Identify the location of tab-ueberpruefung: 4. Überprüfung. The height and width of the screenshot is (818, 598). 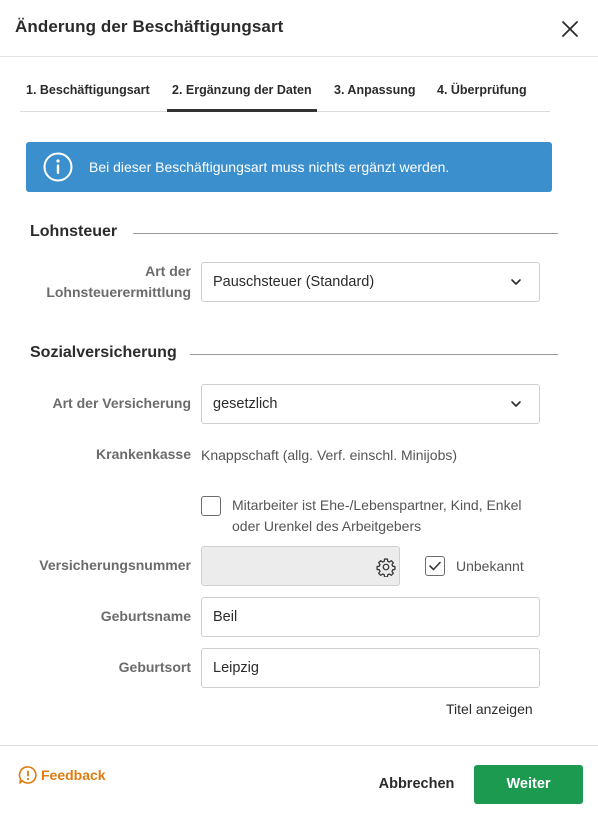
(482, 97).